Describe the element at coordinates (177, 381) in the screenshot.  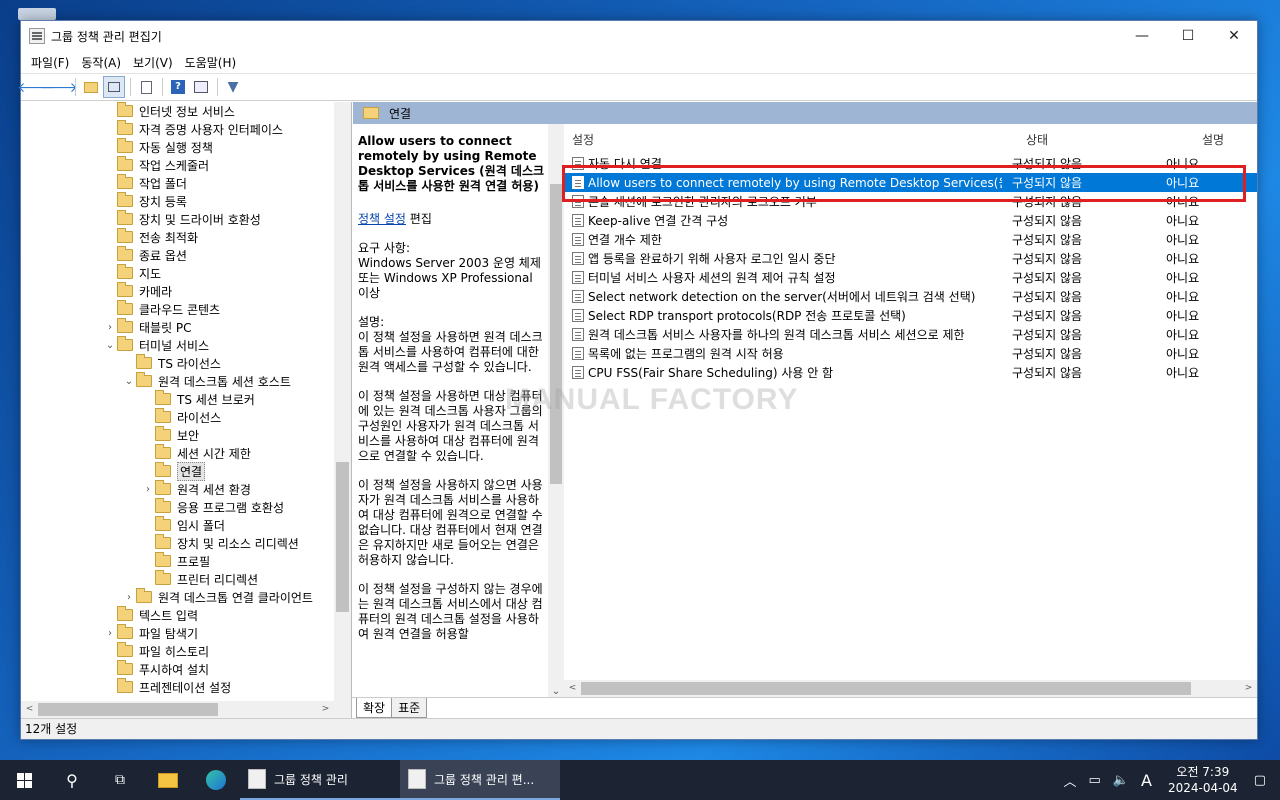
I see `tree-item: ⌄ 원격 데스크톱 세션 호스트` at that location.